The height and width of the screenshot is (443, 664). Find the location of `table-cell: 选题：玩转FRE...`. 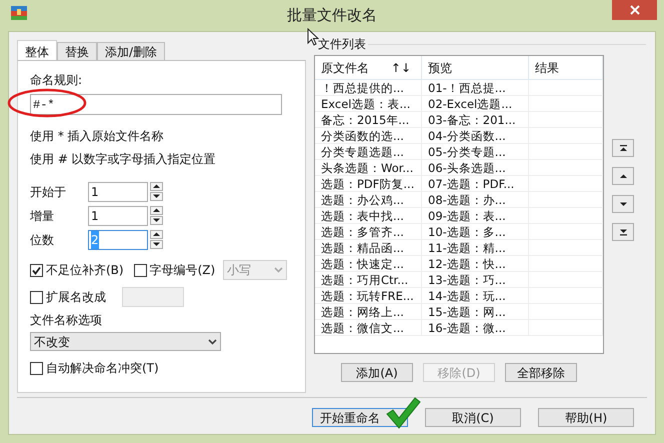

table-cell: 选题：玩转FRE... is located at coordinates (368, 296).